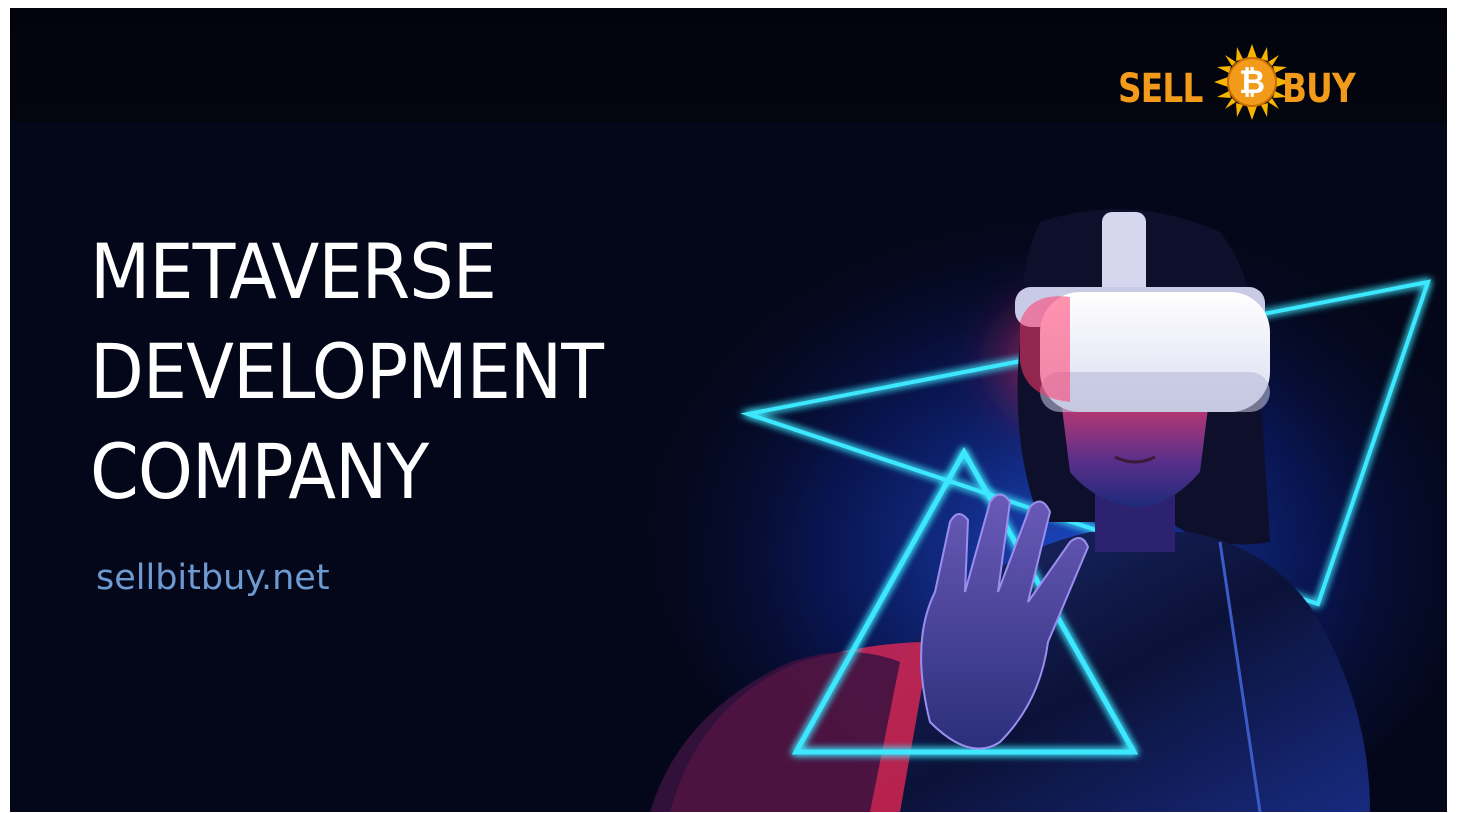  What do you see at coordinates (1155, 392) in the screenshot?
I see `headset-shade` at bounding box center [1155, 392].